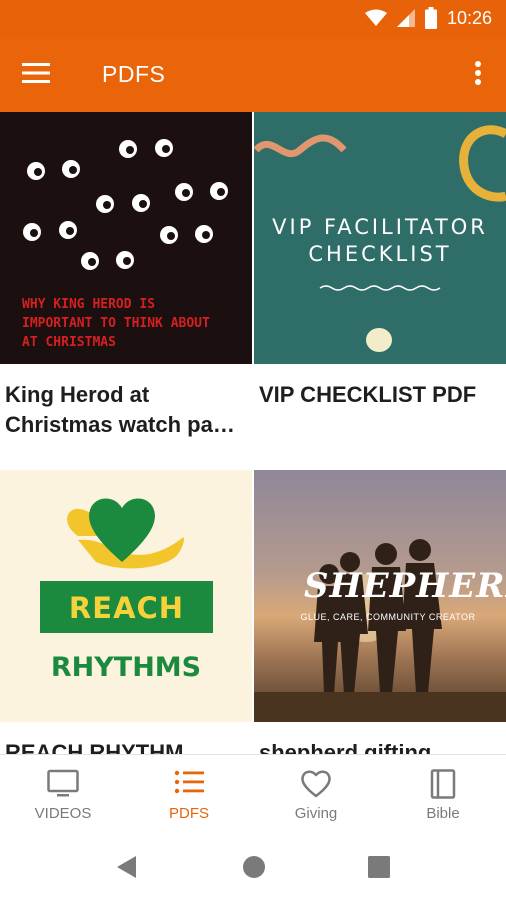  I want to click on pdf-thumbnail: VIP FACILITATOR CHECKLIST, so click(380, 238).